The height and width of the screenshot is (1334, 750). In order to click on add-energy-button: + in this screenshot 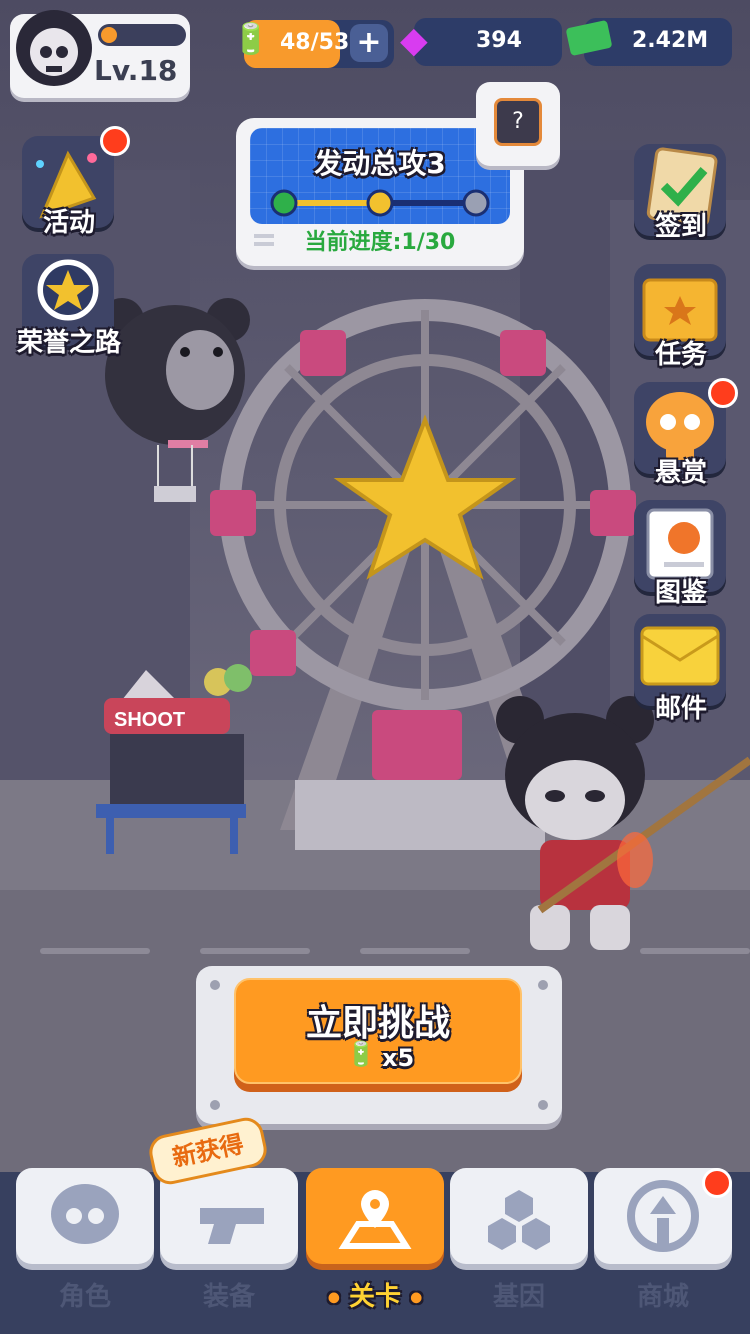, I will do `click(369, 43)`.